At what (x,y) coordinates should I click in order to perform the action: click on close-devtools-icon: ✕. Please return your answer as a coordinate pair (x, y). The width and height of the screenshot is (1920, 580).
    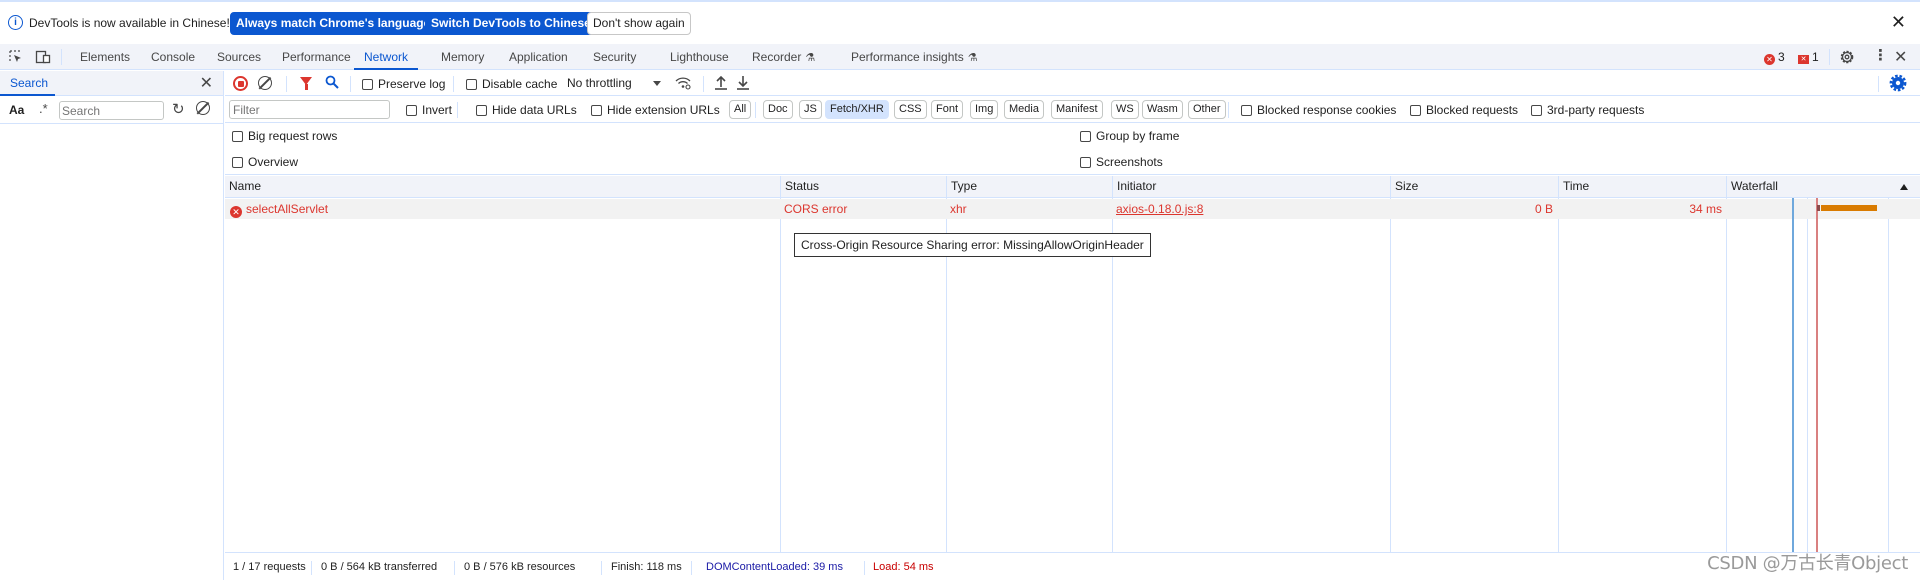
    Looking at the image, I should click on (1900, 57).